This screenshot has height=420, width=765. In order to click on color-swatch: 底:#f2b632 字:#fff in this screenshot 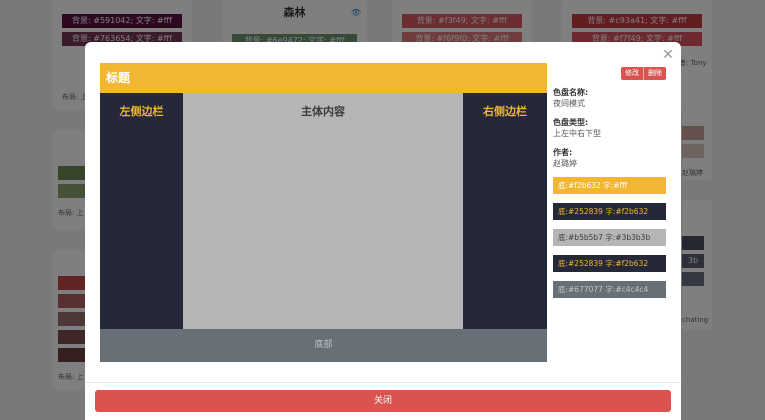, I will do `click(609, 185)`.